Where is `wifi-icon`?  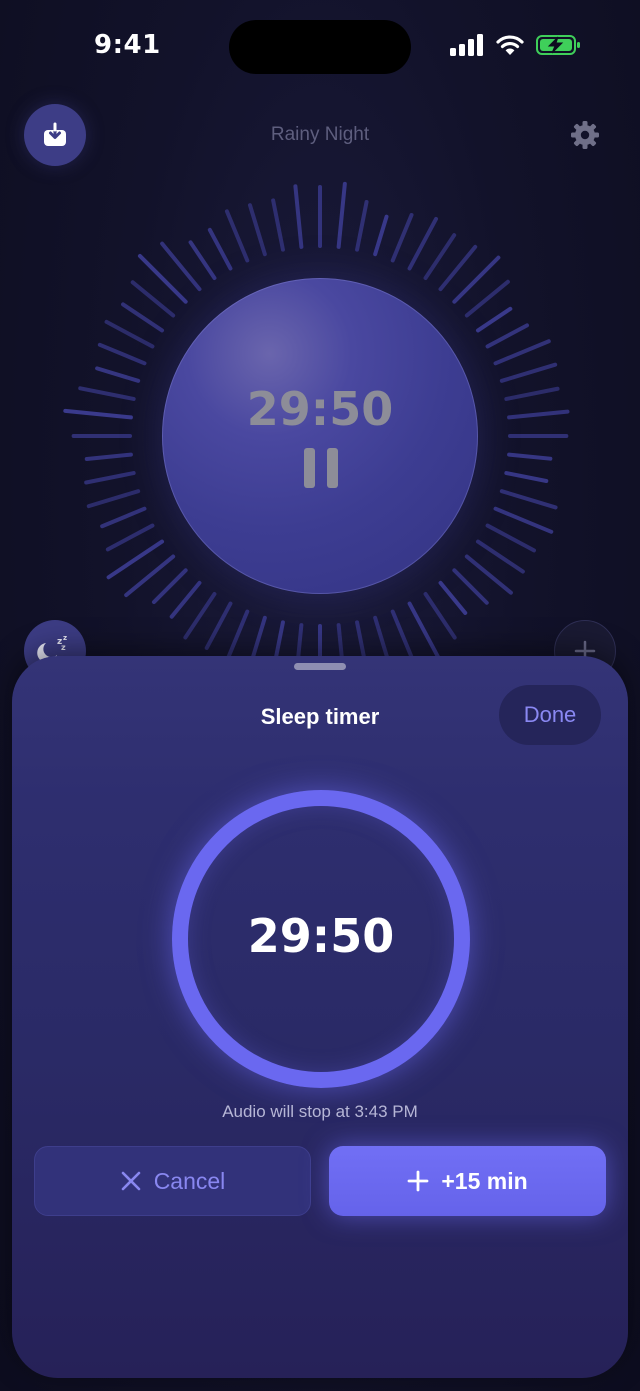 wifi-icon is located at coordinates (510, 45).